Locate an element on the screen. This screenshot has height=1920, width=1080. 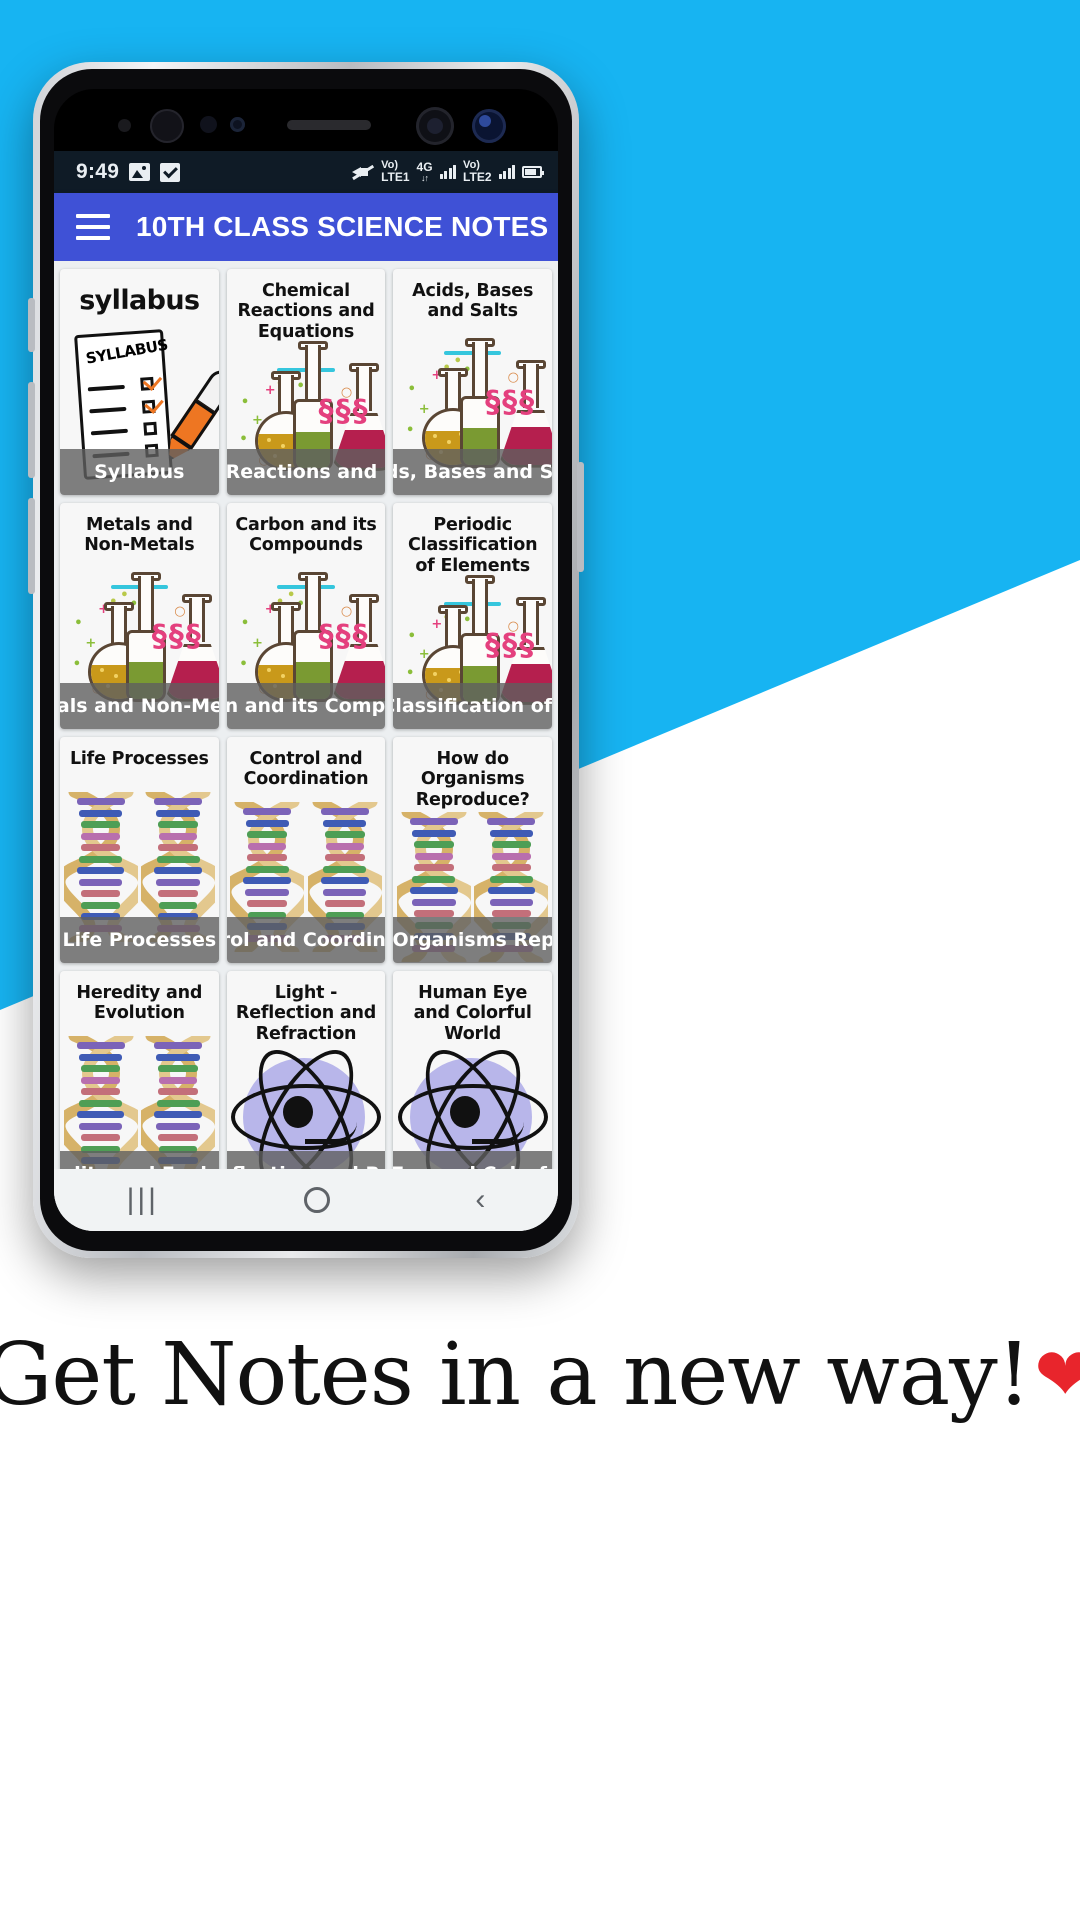
signal-bars-icon is located at coordinates (448, 172).